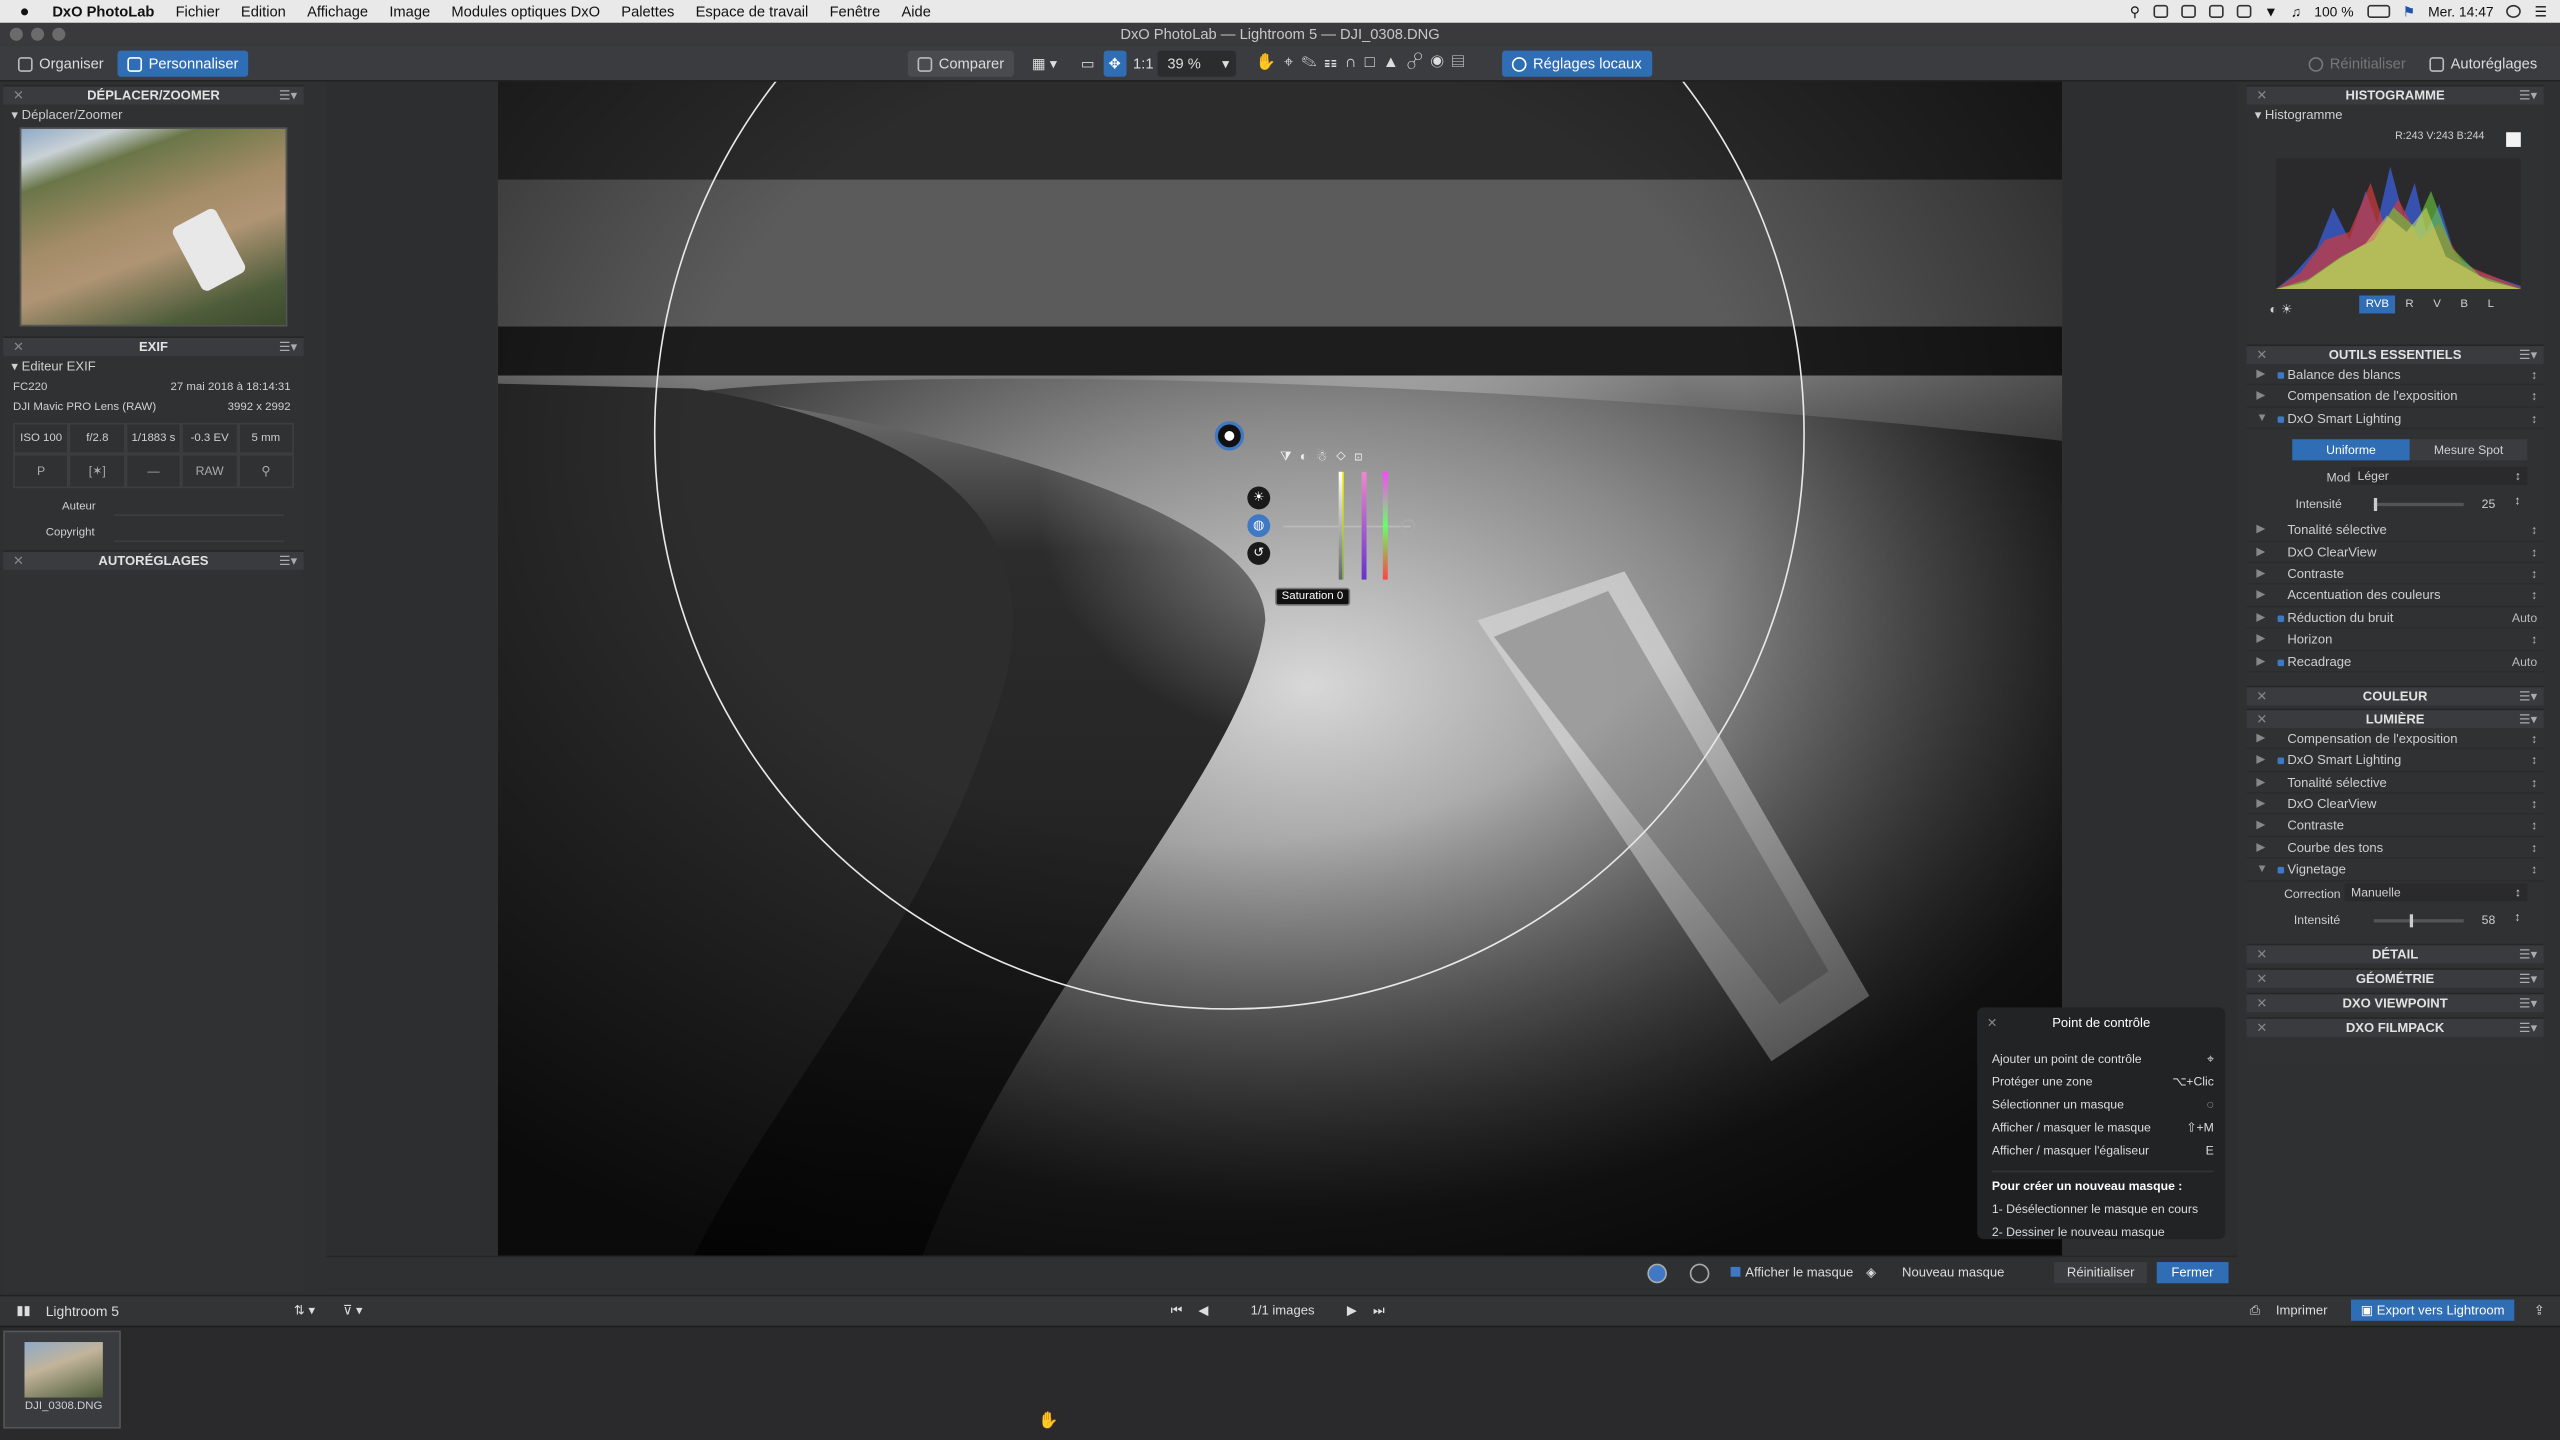  Describe the element at coordinates (304, 1310) in the screenshot. I see `sort-icon: ⇅ ▾` at that location.